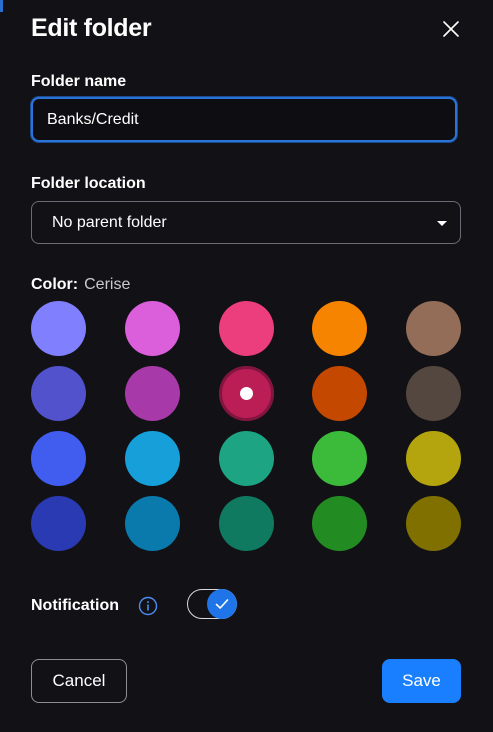  Describe the element at coordinates (79, 681) in the screenshot. I see `cancel-button: Cancel` at that location.